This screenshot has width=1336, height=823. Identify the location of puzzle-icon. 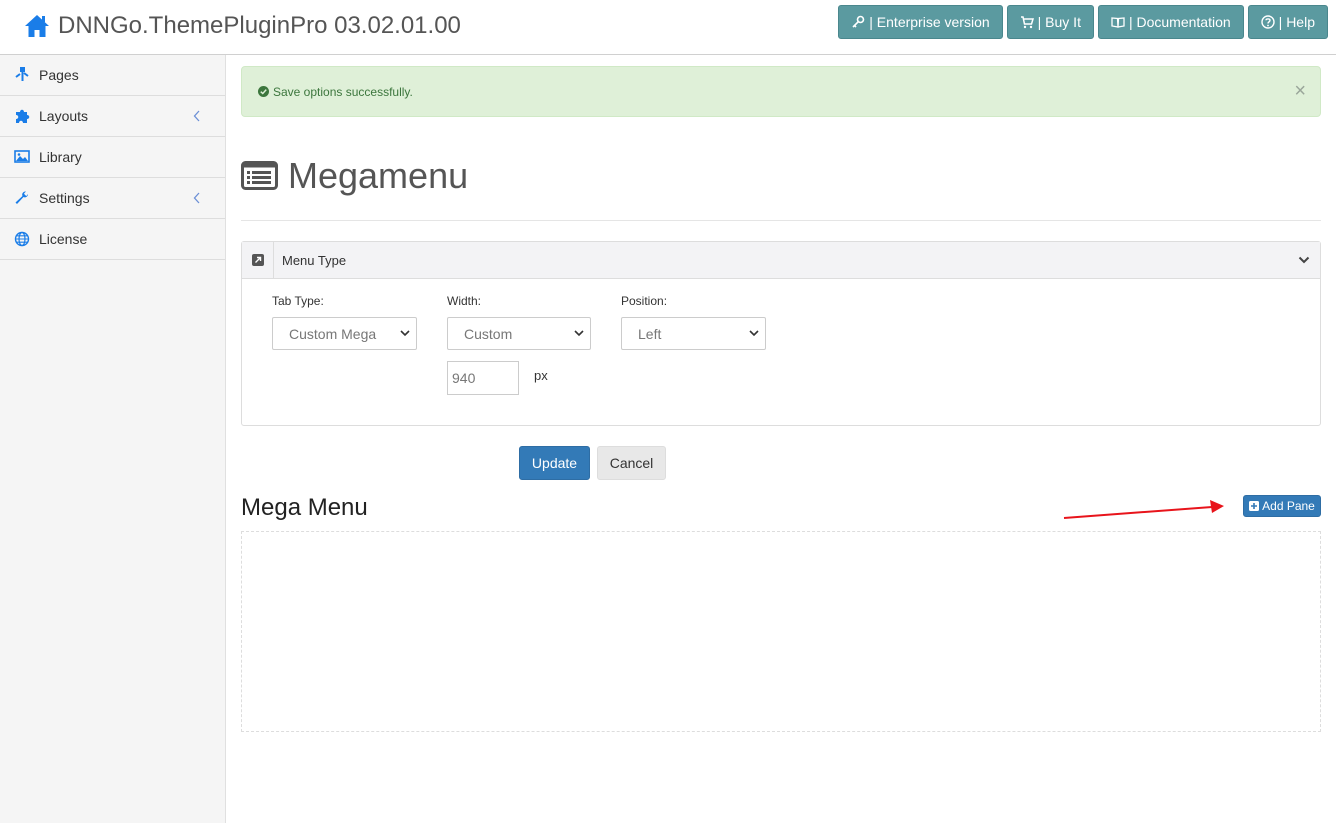
(23, 116).